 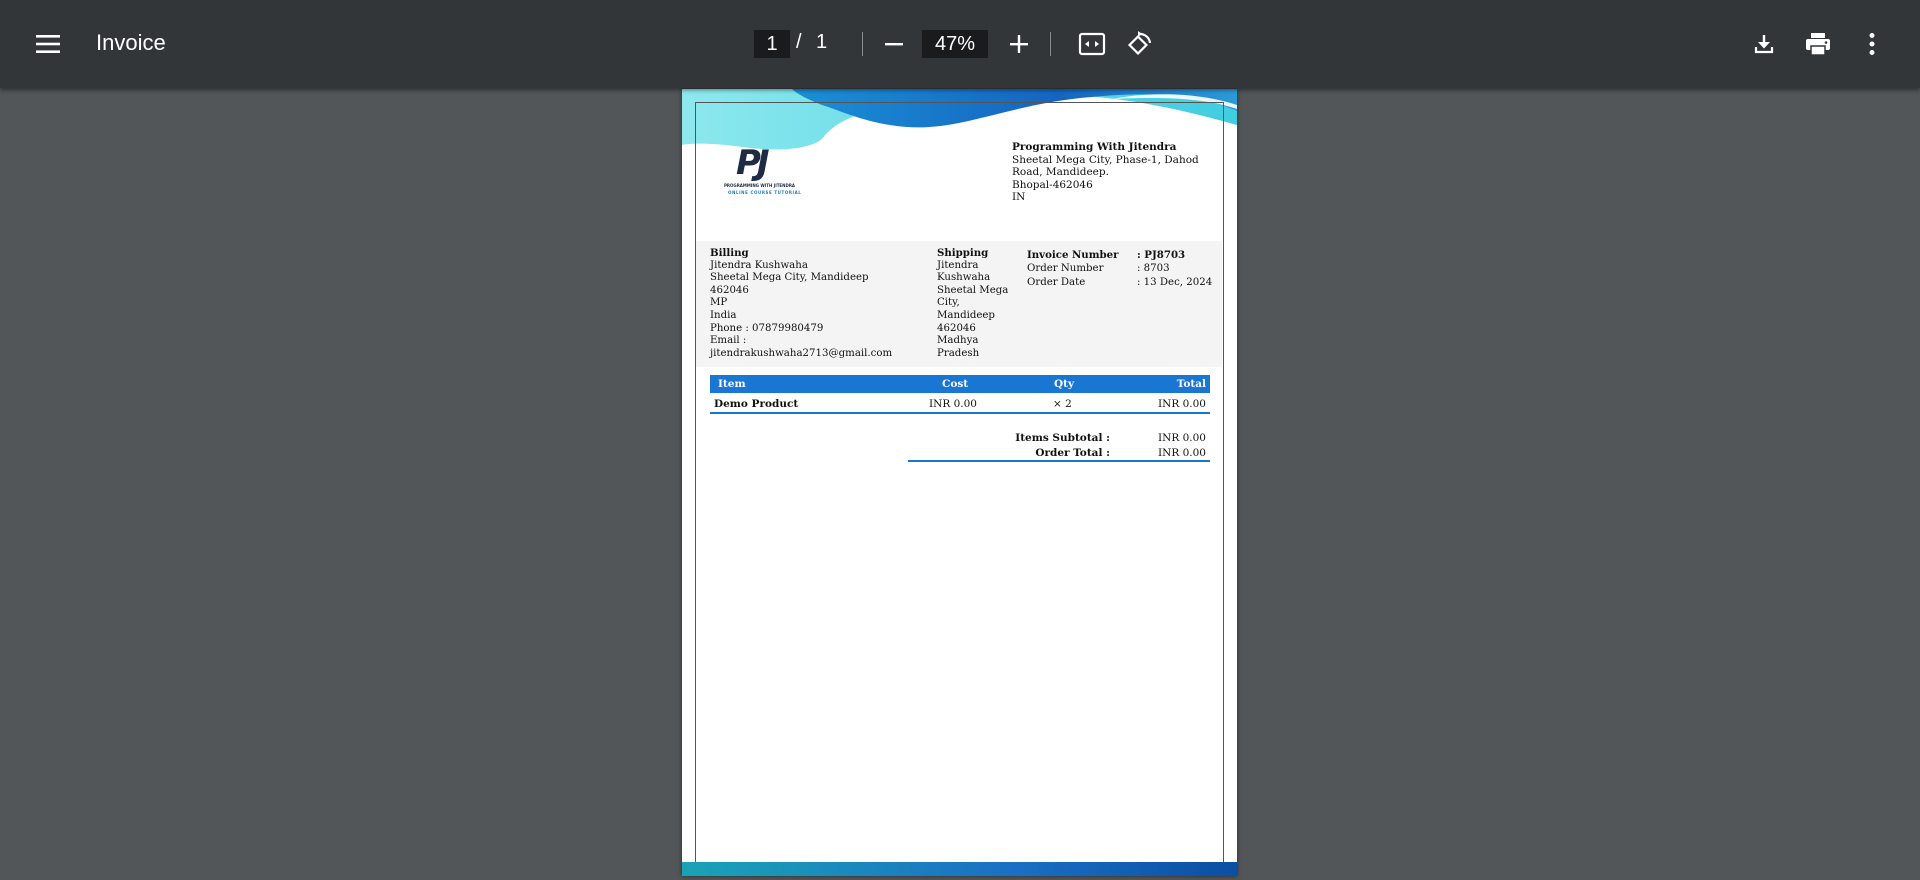 What do you see at coordinates (1105, 159) in the screenshot?
I see `address-line: Sheetal Mega City, Phase-1, Dahod` at bounding box center [1105, 159].